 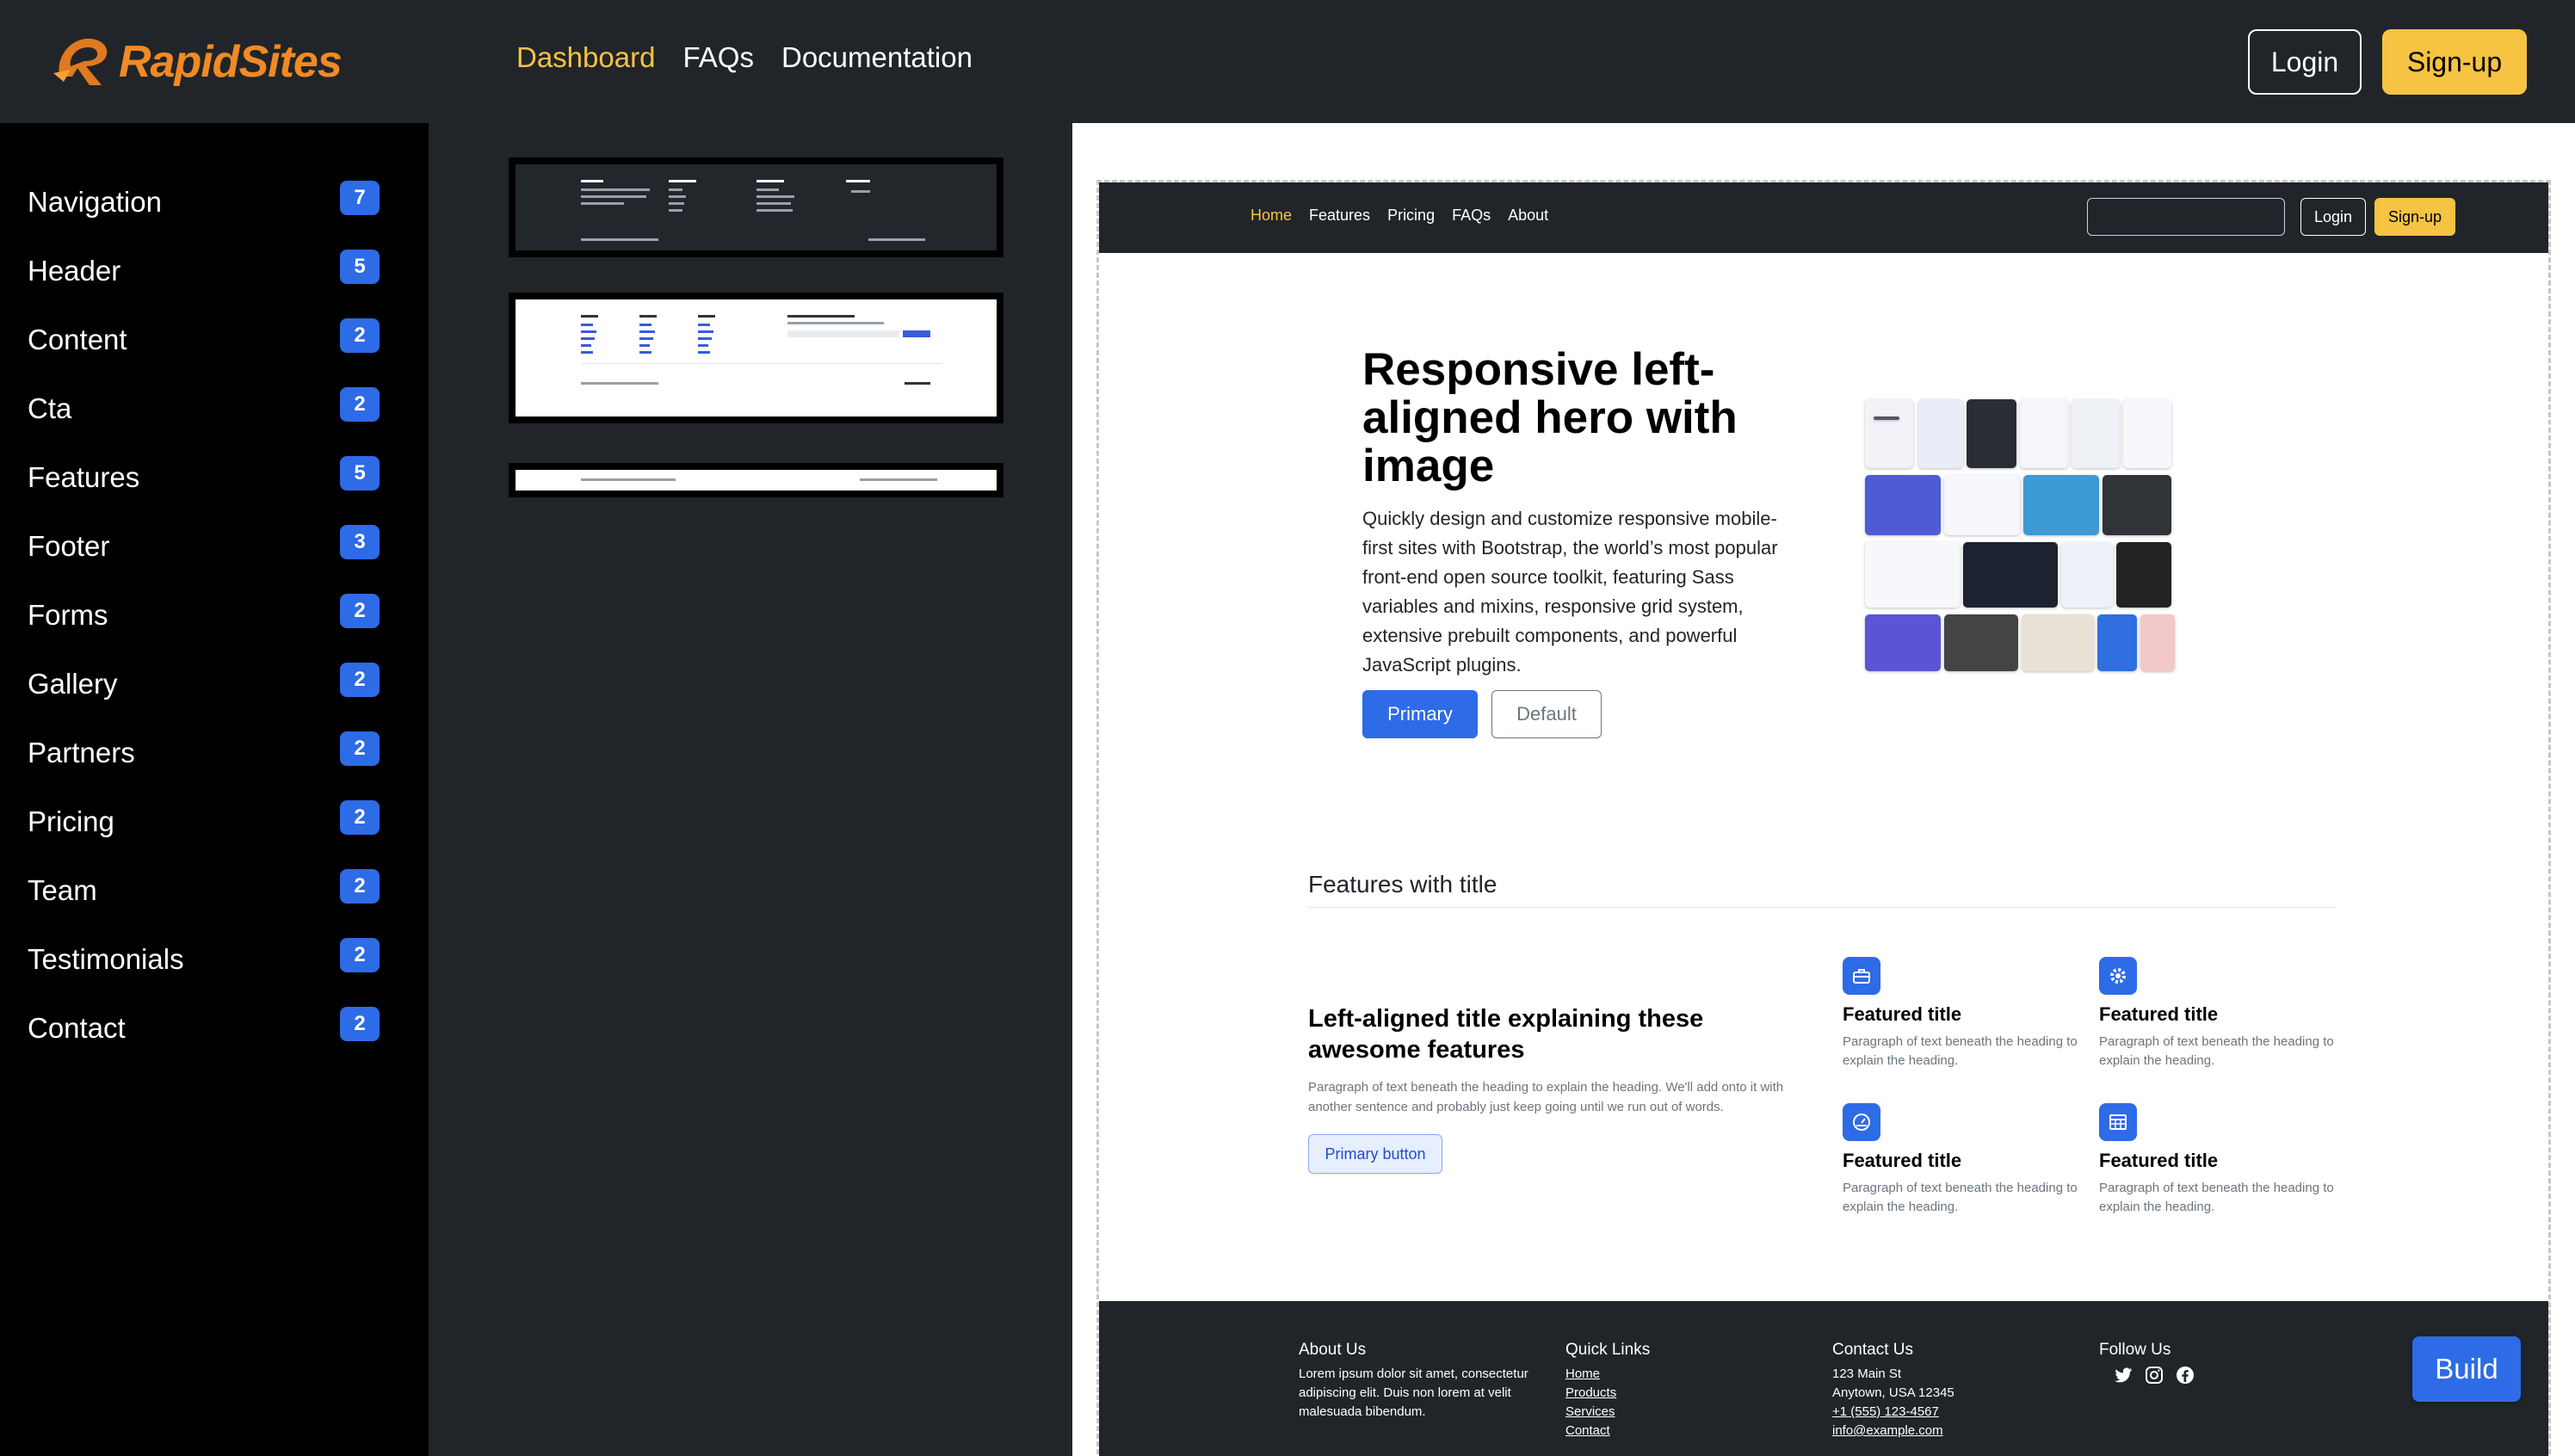 What do you see at coordinates (1375, 1154) in the screenshot?
I see `features-primary-button: Primary button` at bounding box center [1375, 1154].